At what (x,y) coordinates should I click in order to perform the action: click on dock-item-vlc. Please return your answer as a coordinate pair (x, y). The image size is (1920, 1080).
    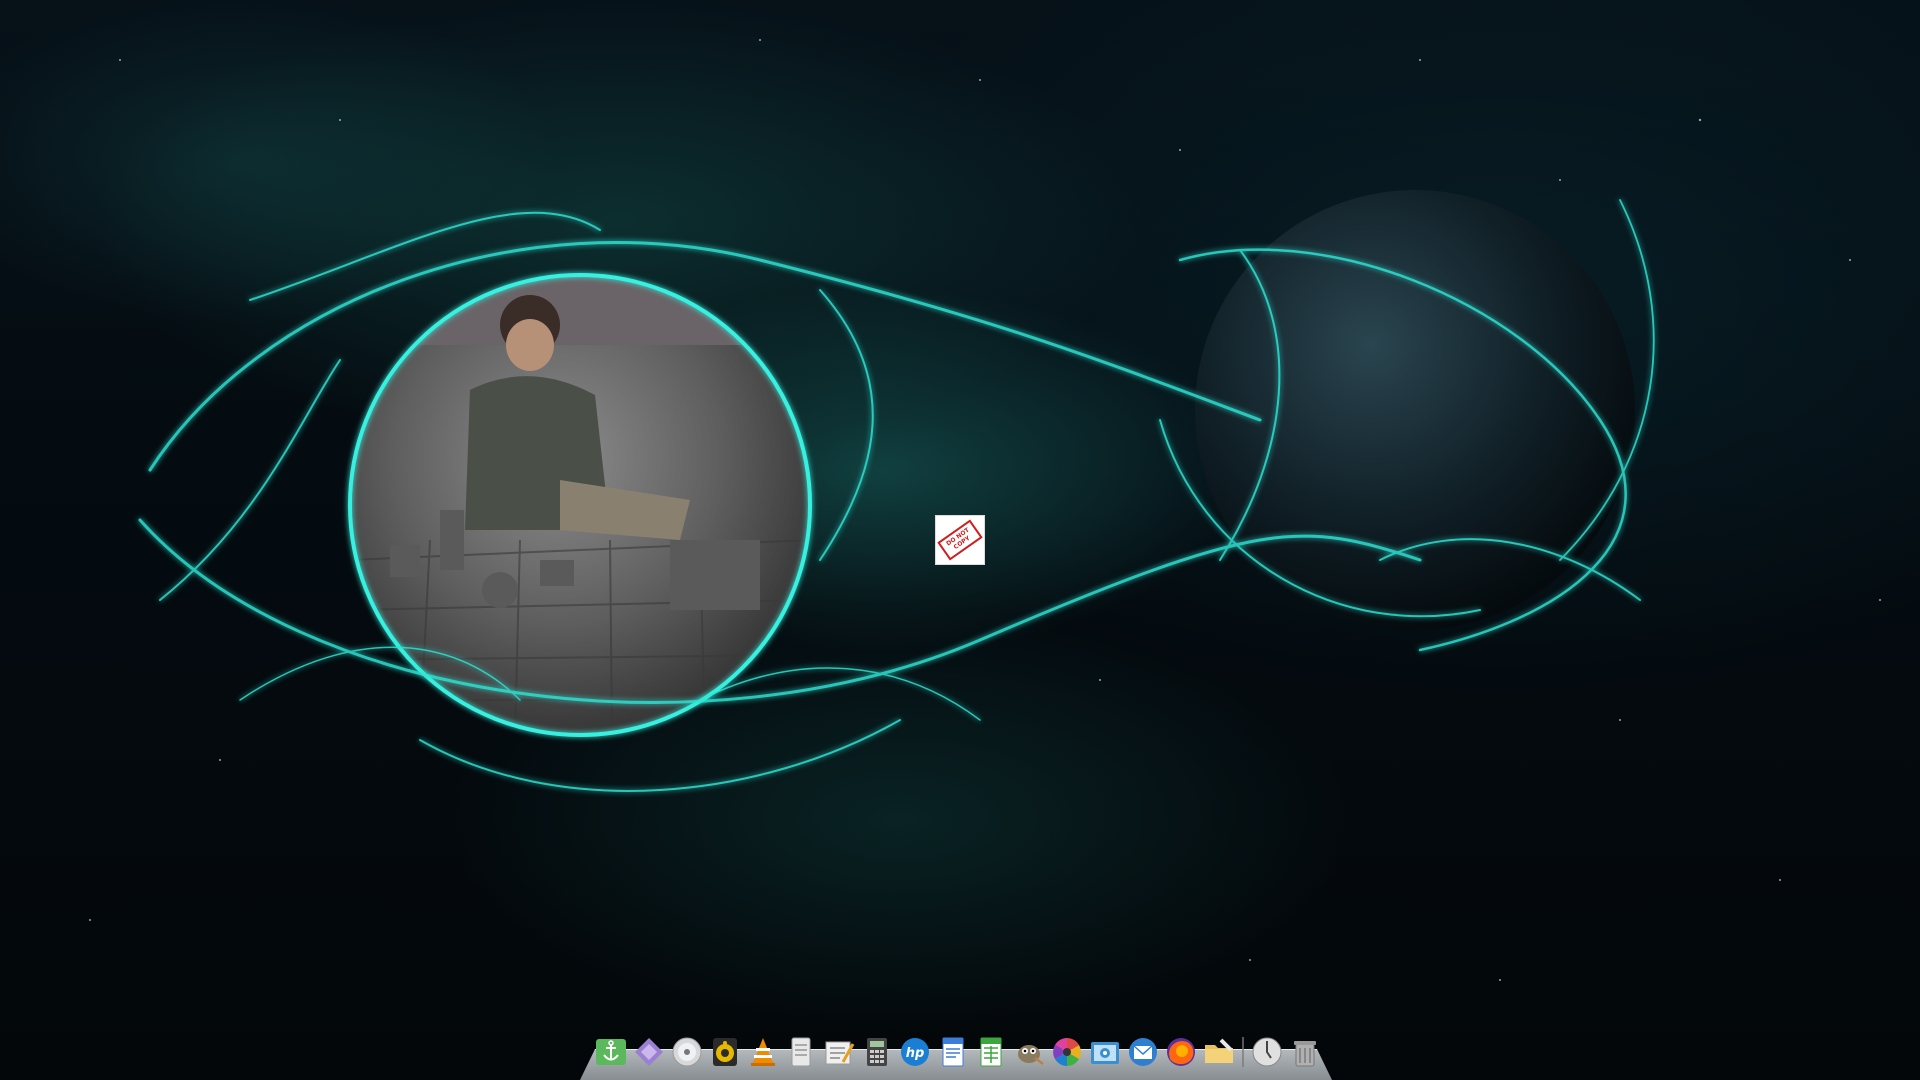
    Looking at the image, I should click on (763, 1052).